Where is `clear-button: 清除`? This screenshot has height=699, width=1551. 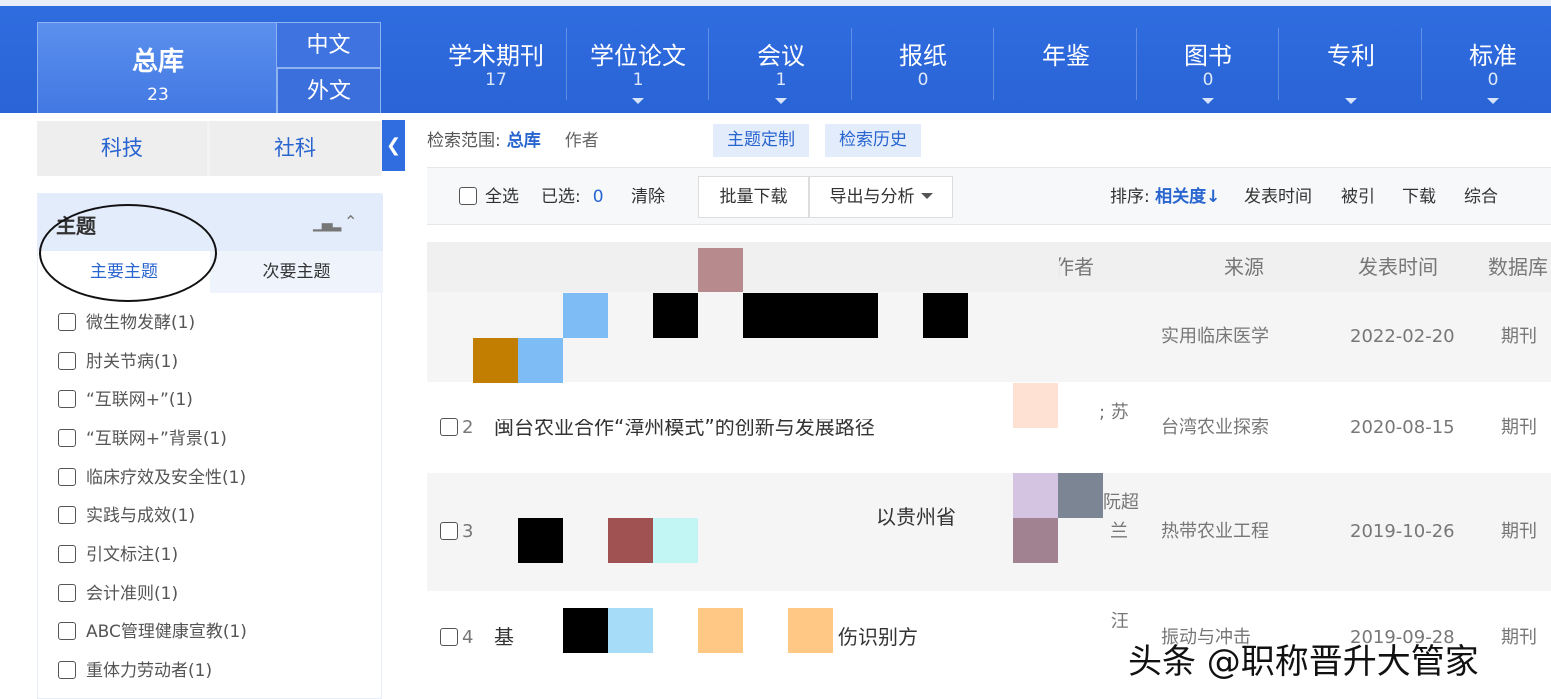 clear-button: 清除 is located at coordinates (648, 197).